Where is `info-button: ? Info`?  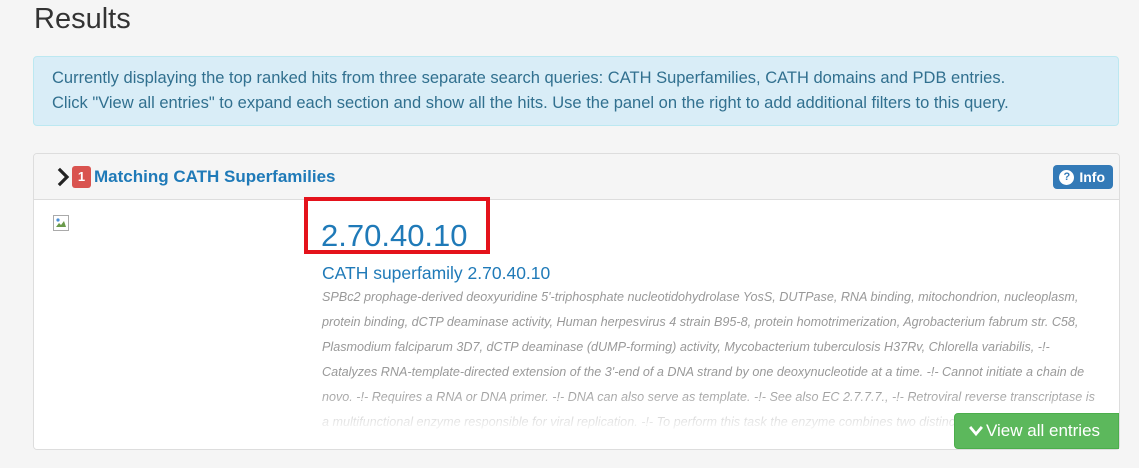
info-button: ? Info is located at coordinates (1083, 177).